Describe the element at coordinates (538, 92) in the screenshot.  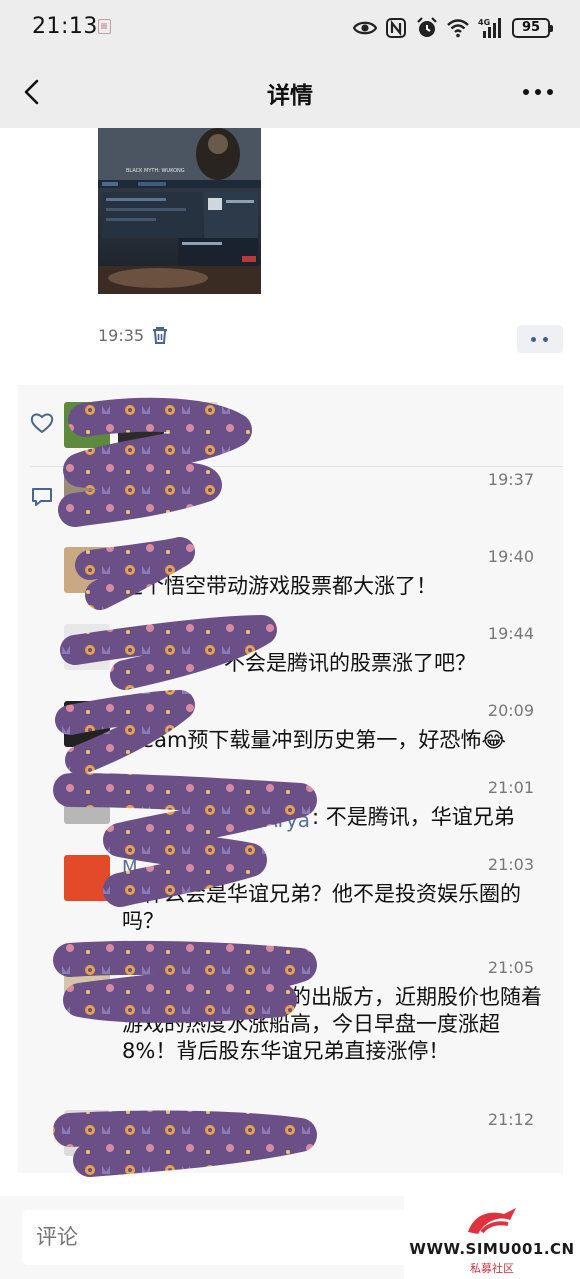
I see `more-horizontal-icon` at that location.